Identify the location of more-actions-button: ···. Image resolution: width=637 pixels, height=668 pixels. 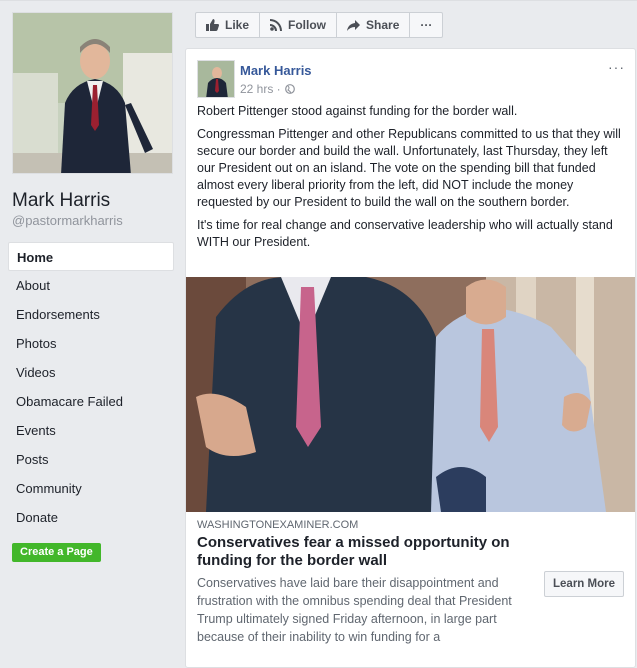
(426, 25).